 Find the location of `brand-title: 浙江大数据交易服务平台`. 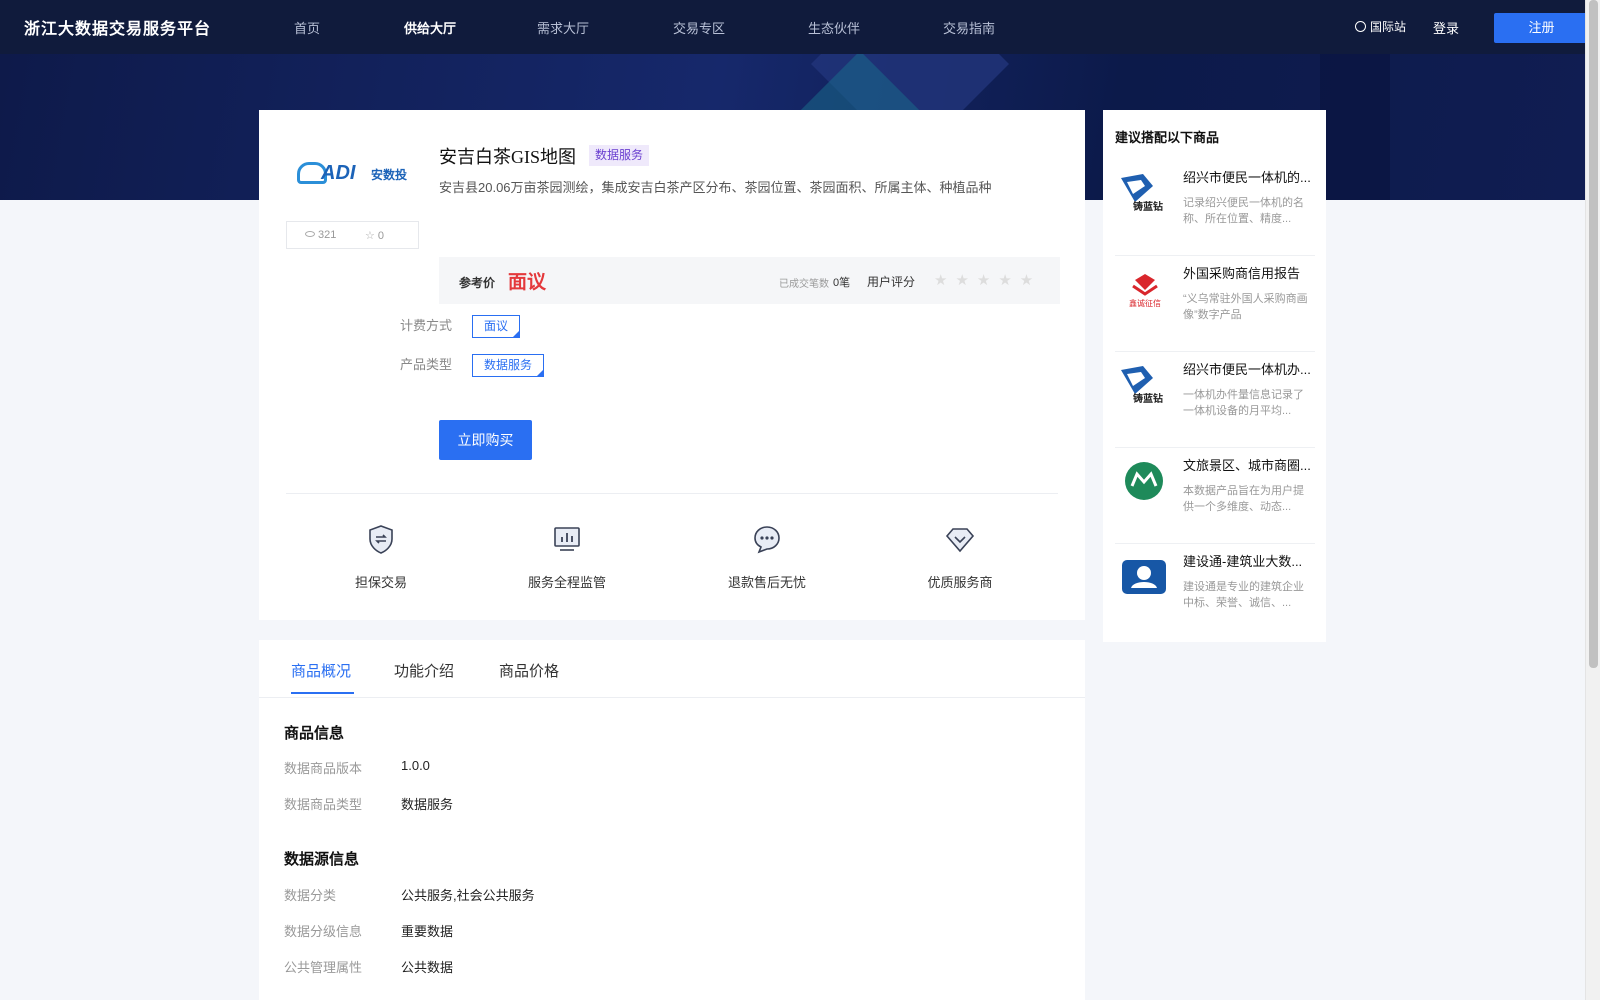

brand-title: 浙江大数据交易服务平台 is located at coordinates (117, 27).